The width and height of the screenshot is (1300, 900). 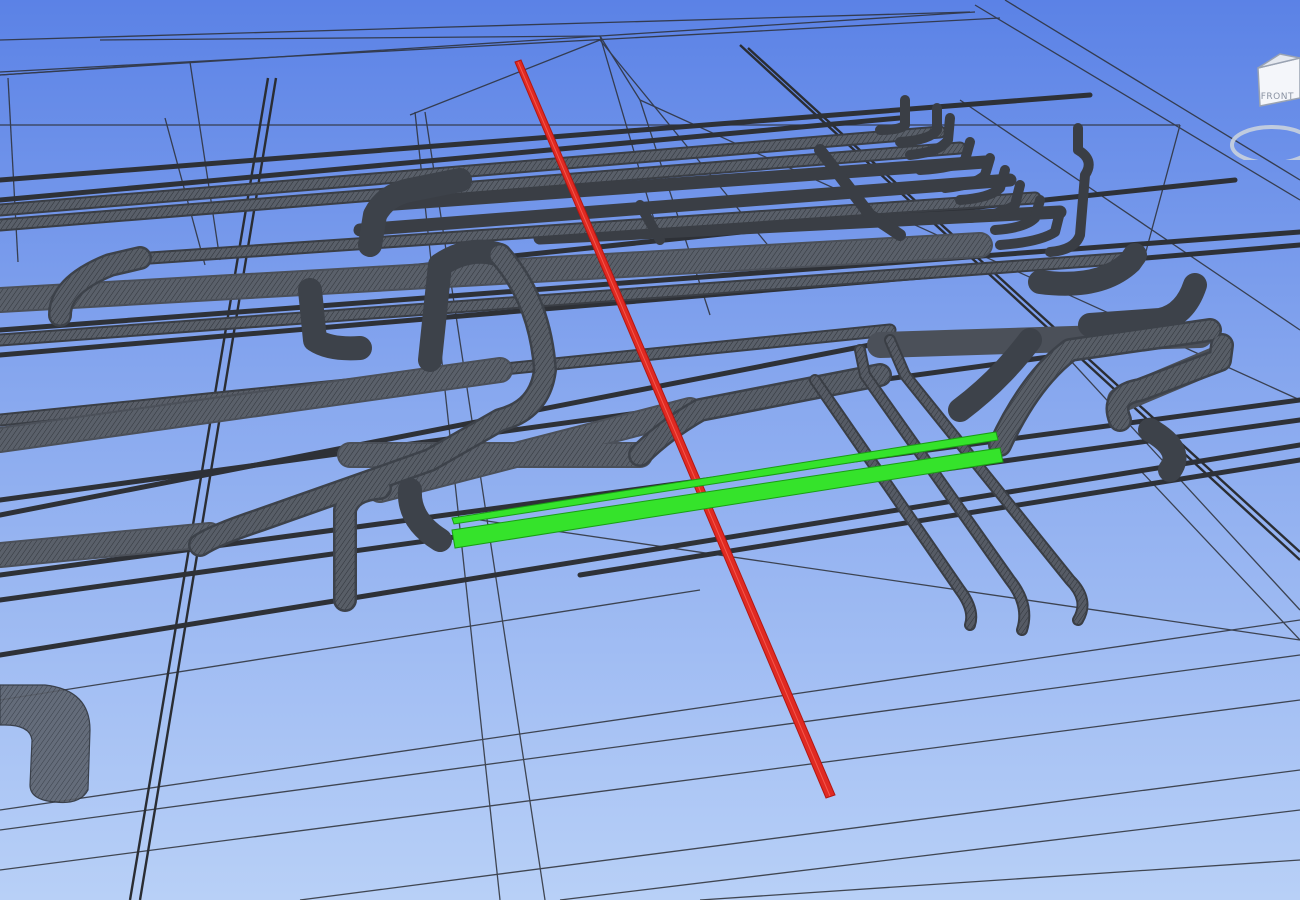 I want to click on duct-elbow, so click(x=1142, y=305).